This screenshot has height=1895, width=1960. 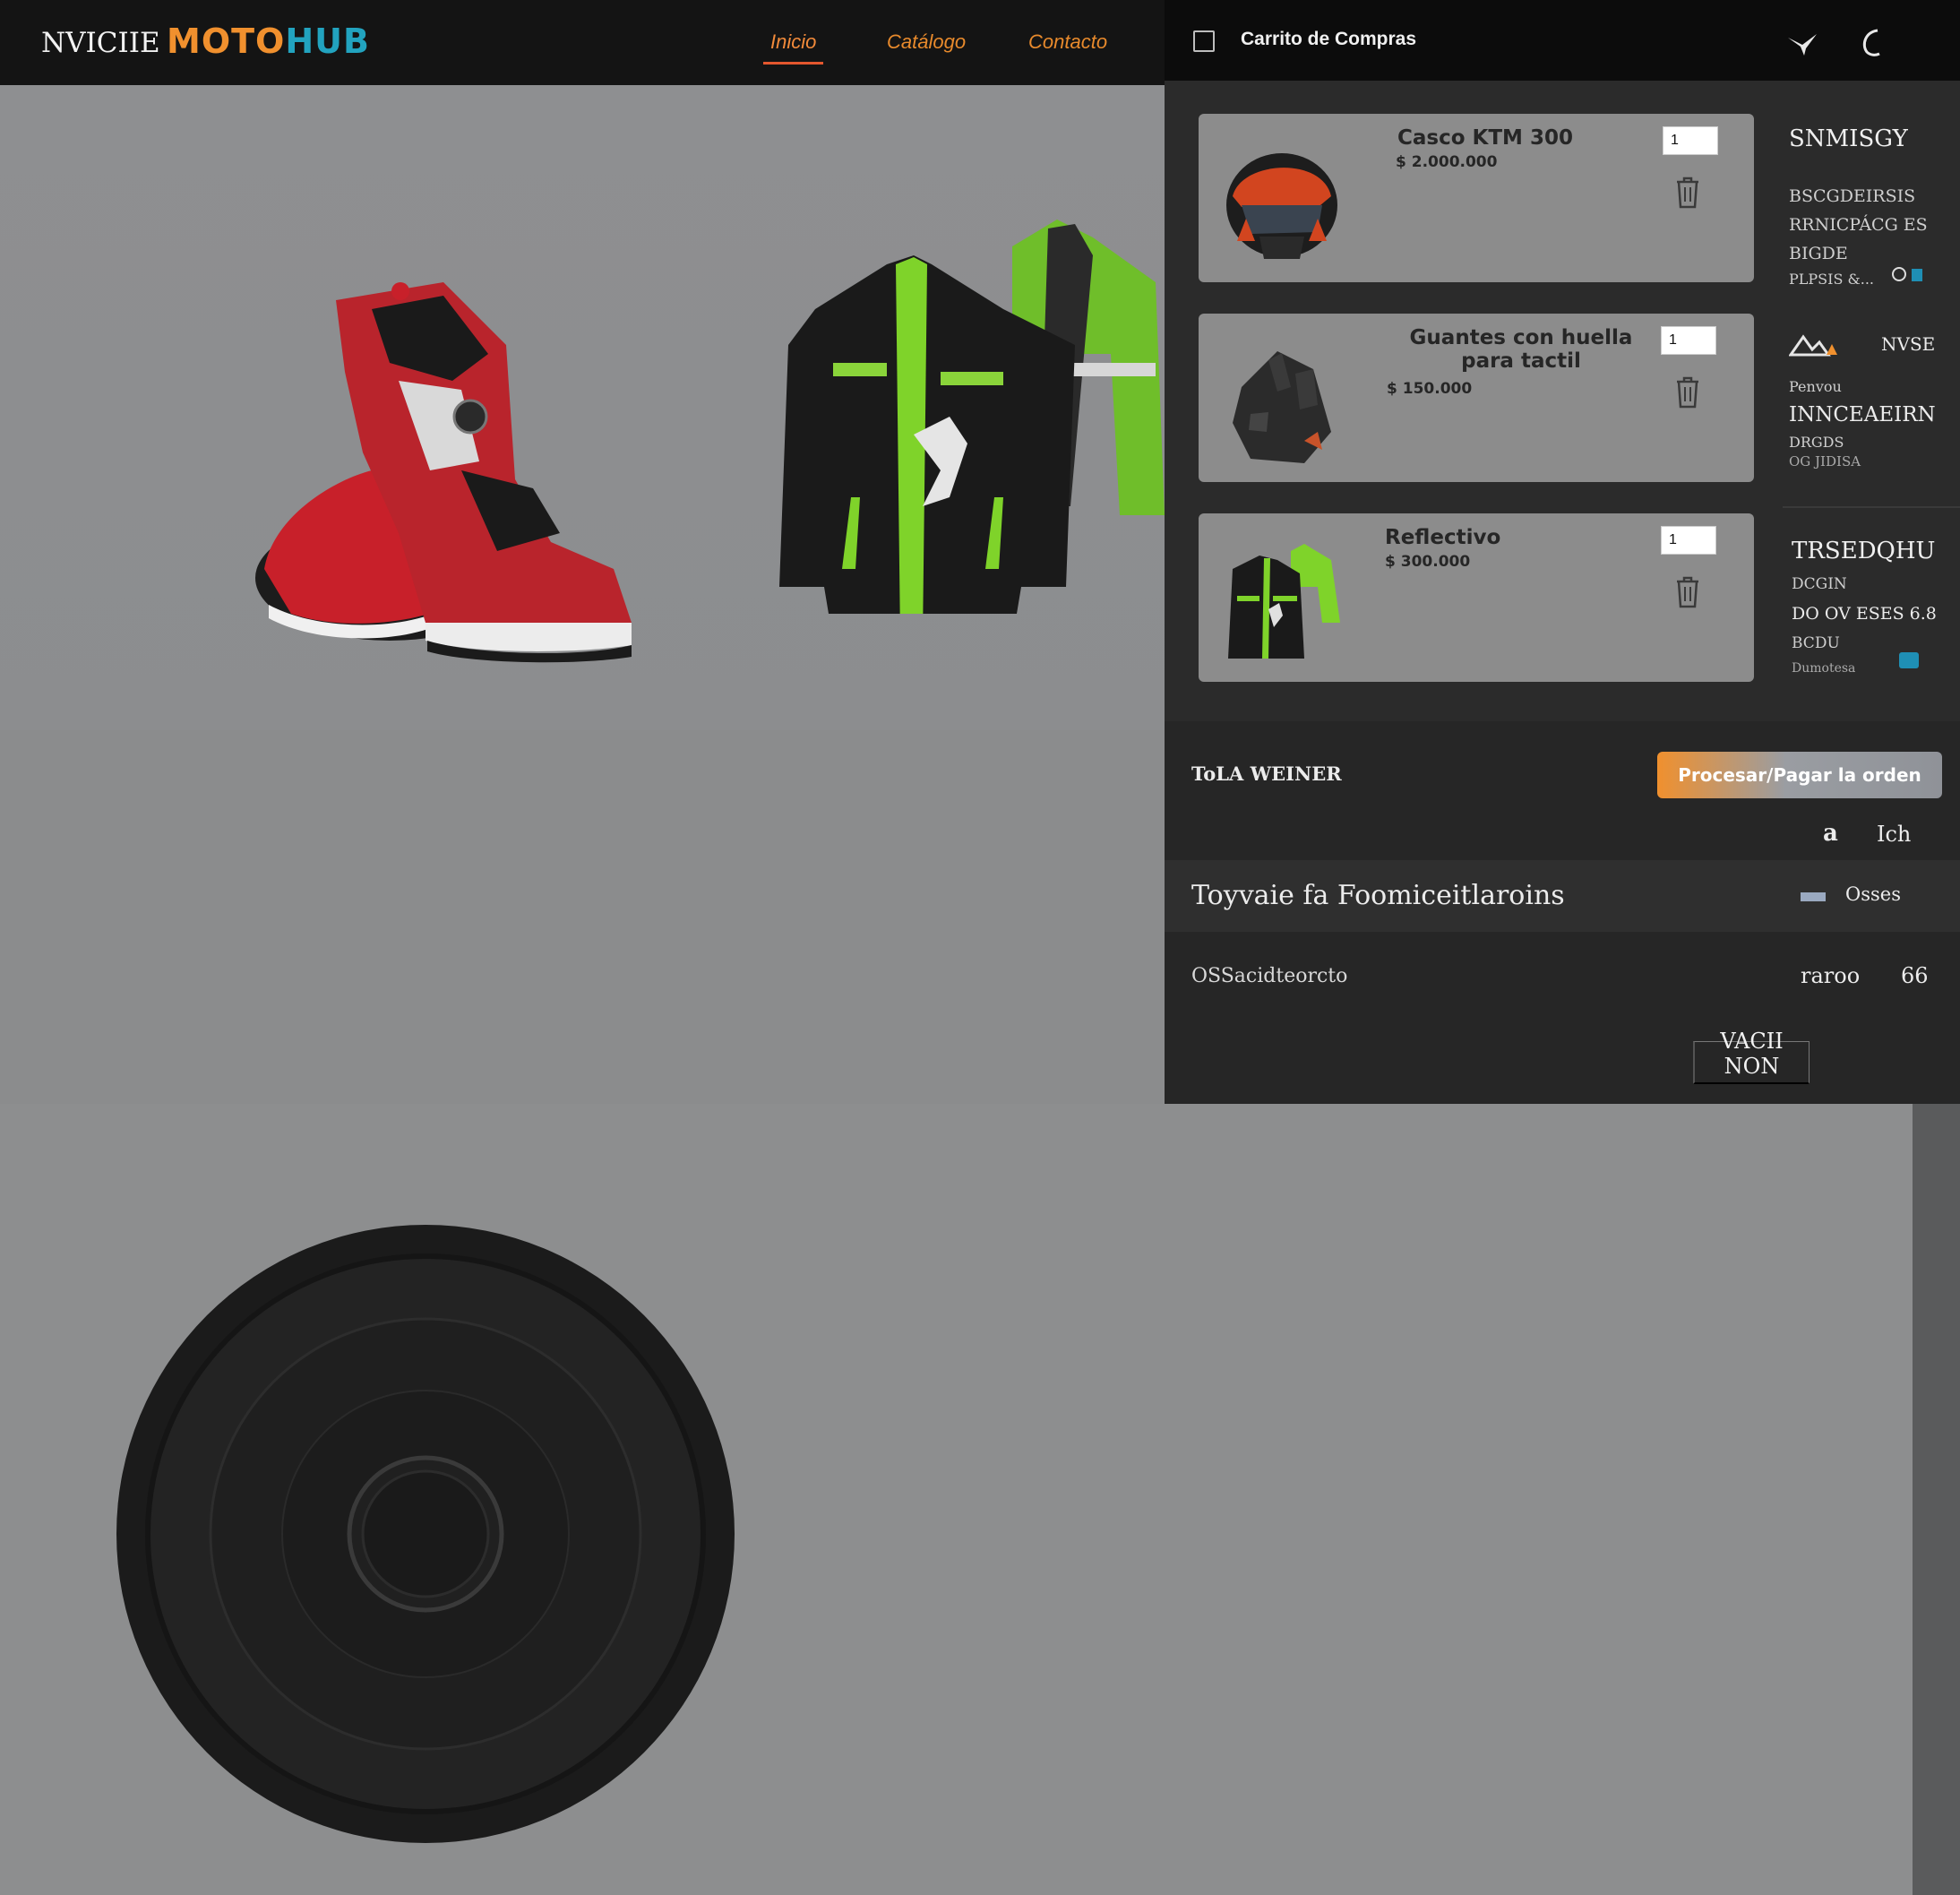 I want to click on side-line: Penvou, so click(x=1816, y=386).